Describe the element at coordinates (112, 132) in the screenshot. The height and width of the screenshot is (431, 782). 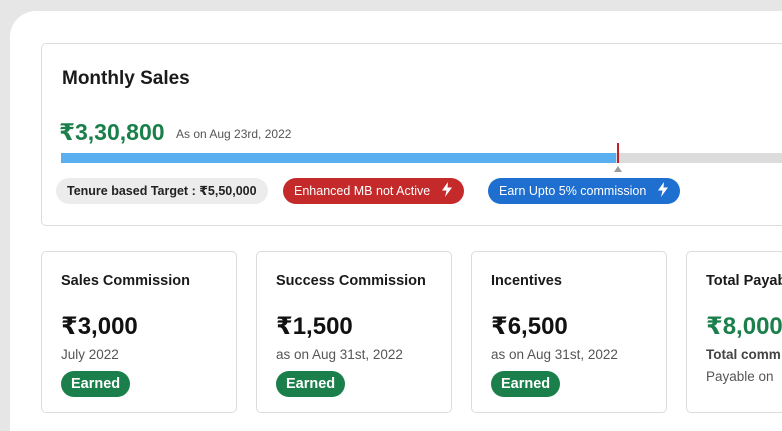
I see `monthly-sales-amount: ₹3,30,800` at that location.